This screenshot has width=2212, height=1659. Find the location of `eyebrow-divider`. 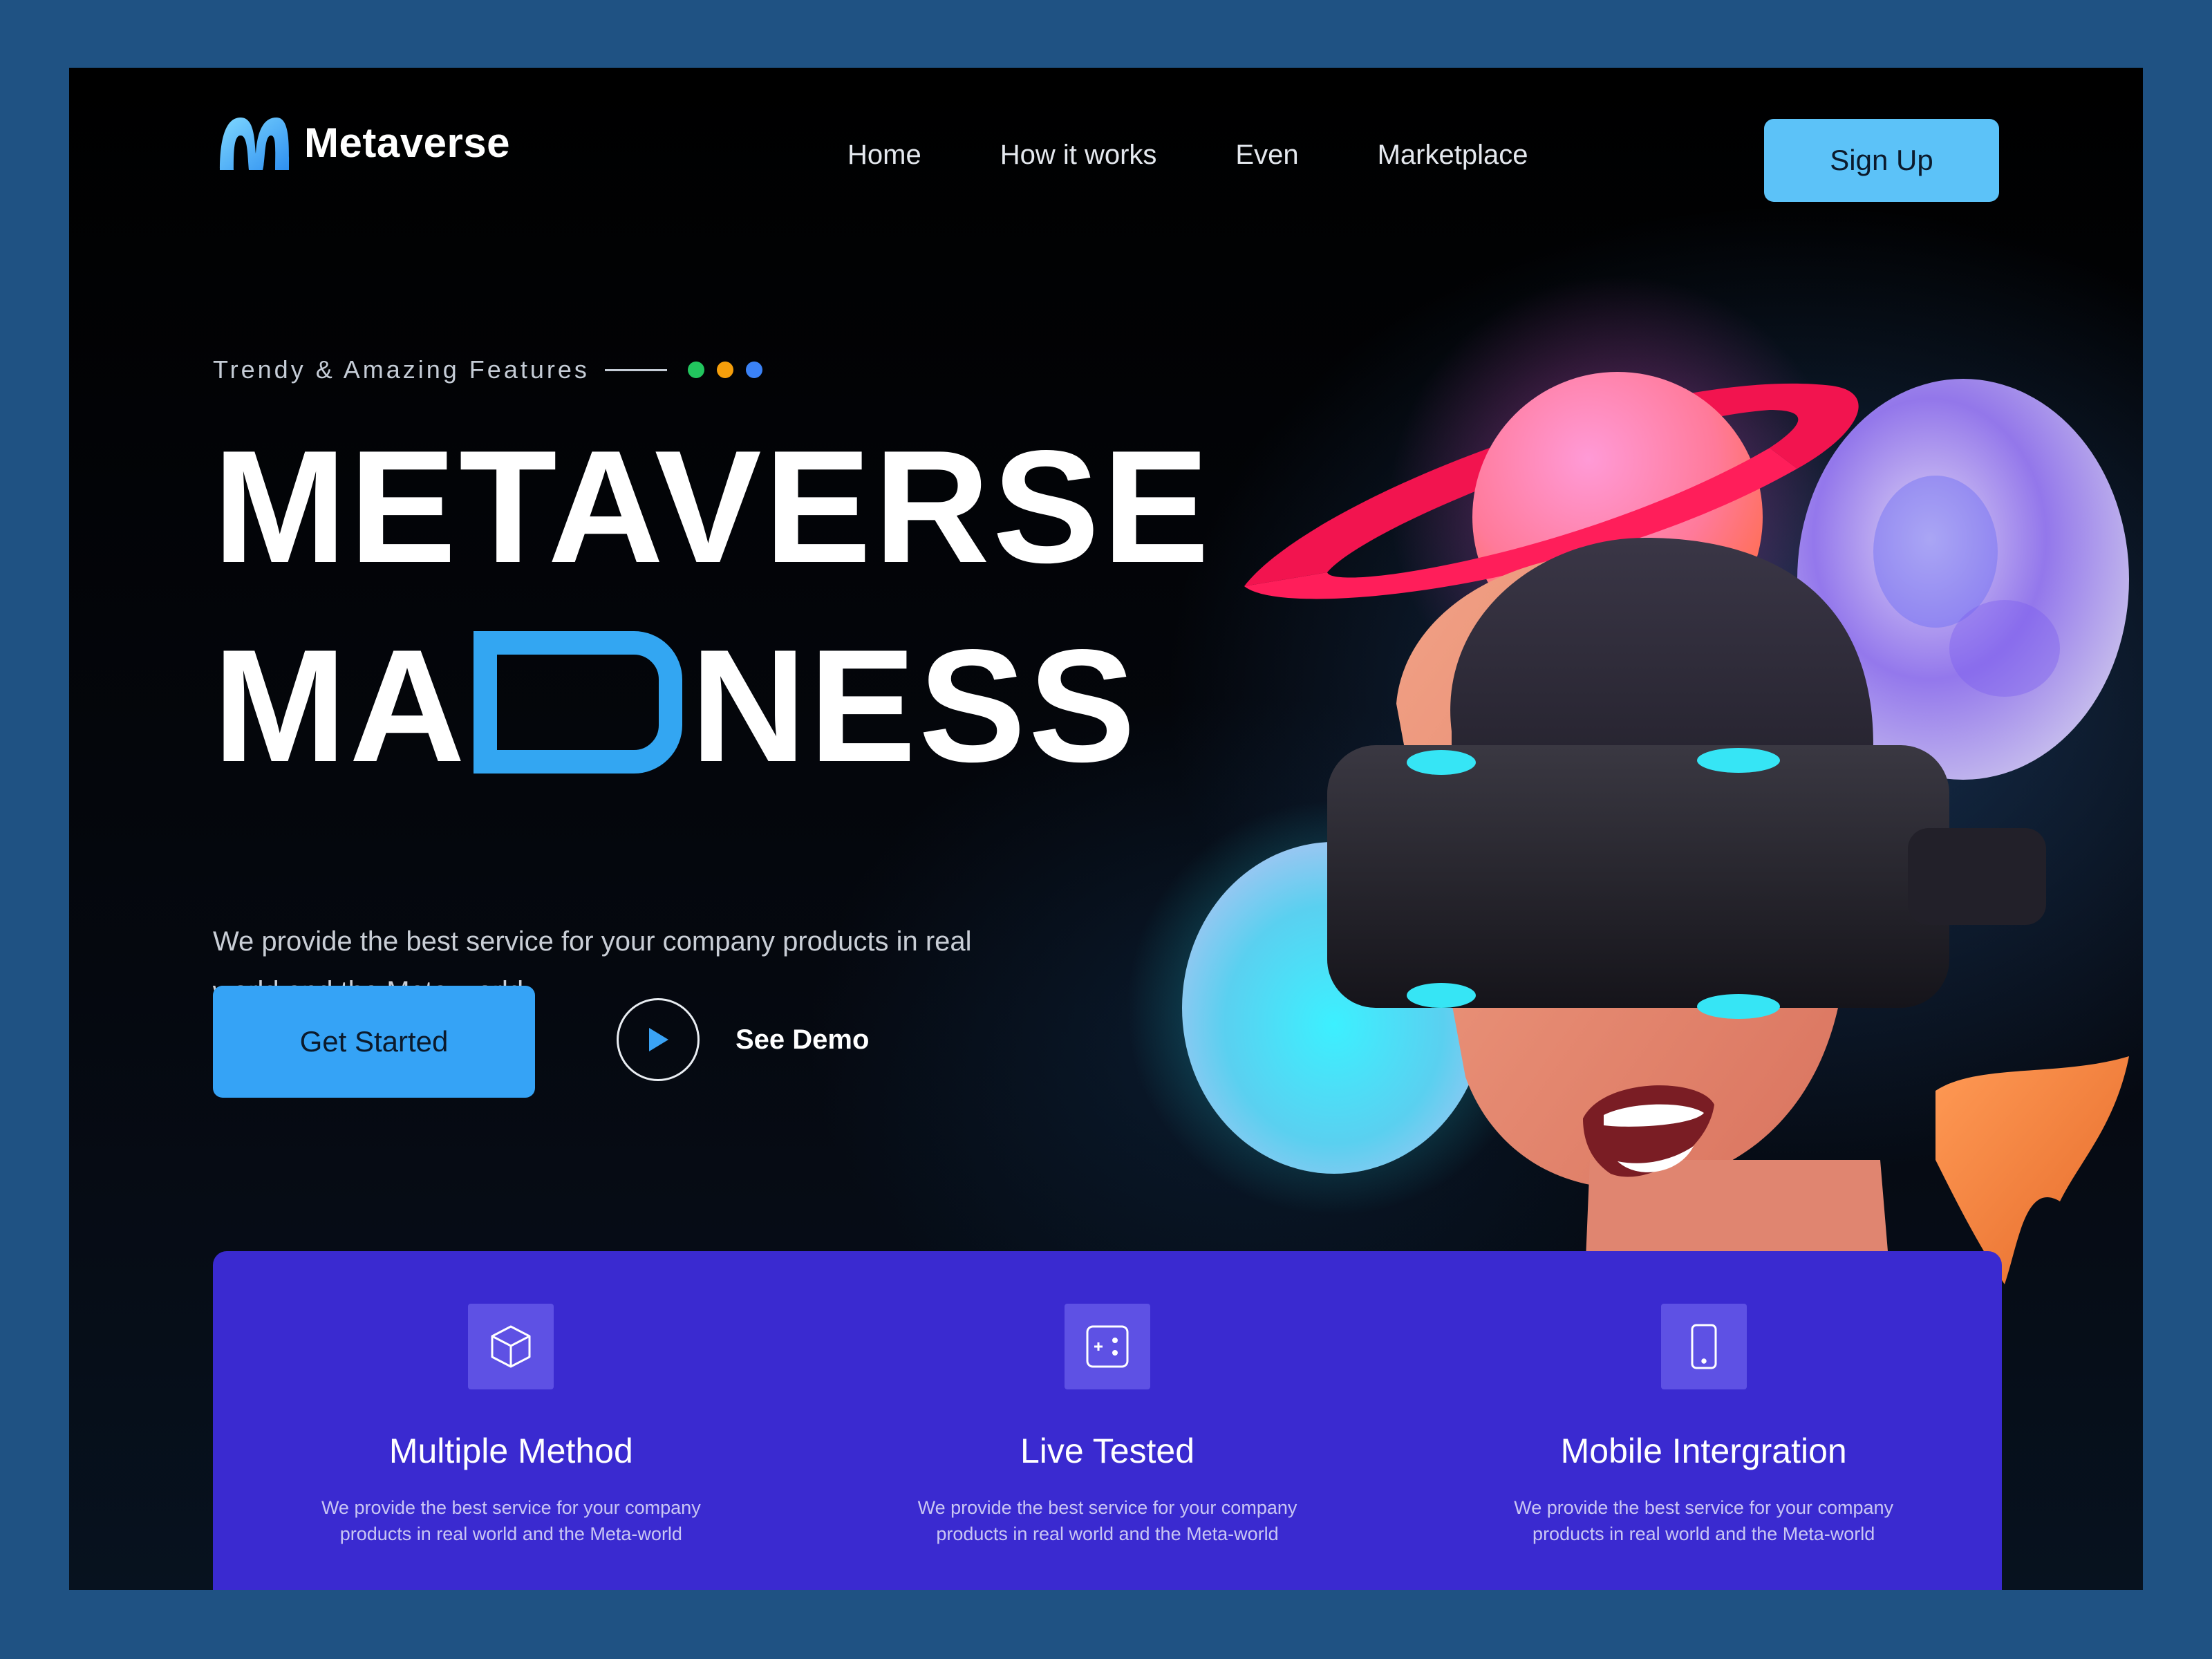

eyebrow-divider is located at coordinates (636, 370).